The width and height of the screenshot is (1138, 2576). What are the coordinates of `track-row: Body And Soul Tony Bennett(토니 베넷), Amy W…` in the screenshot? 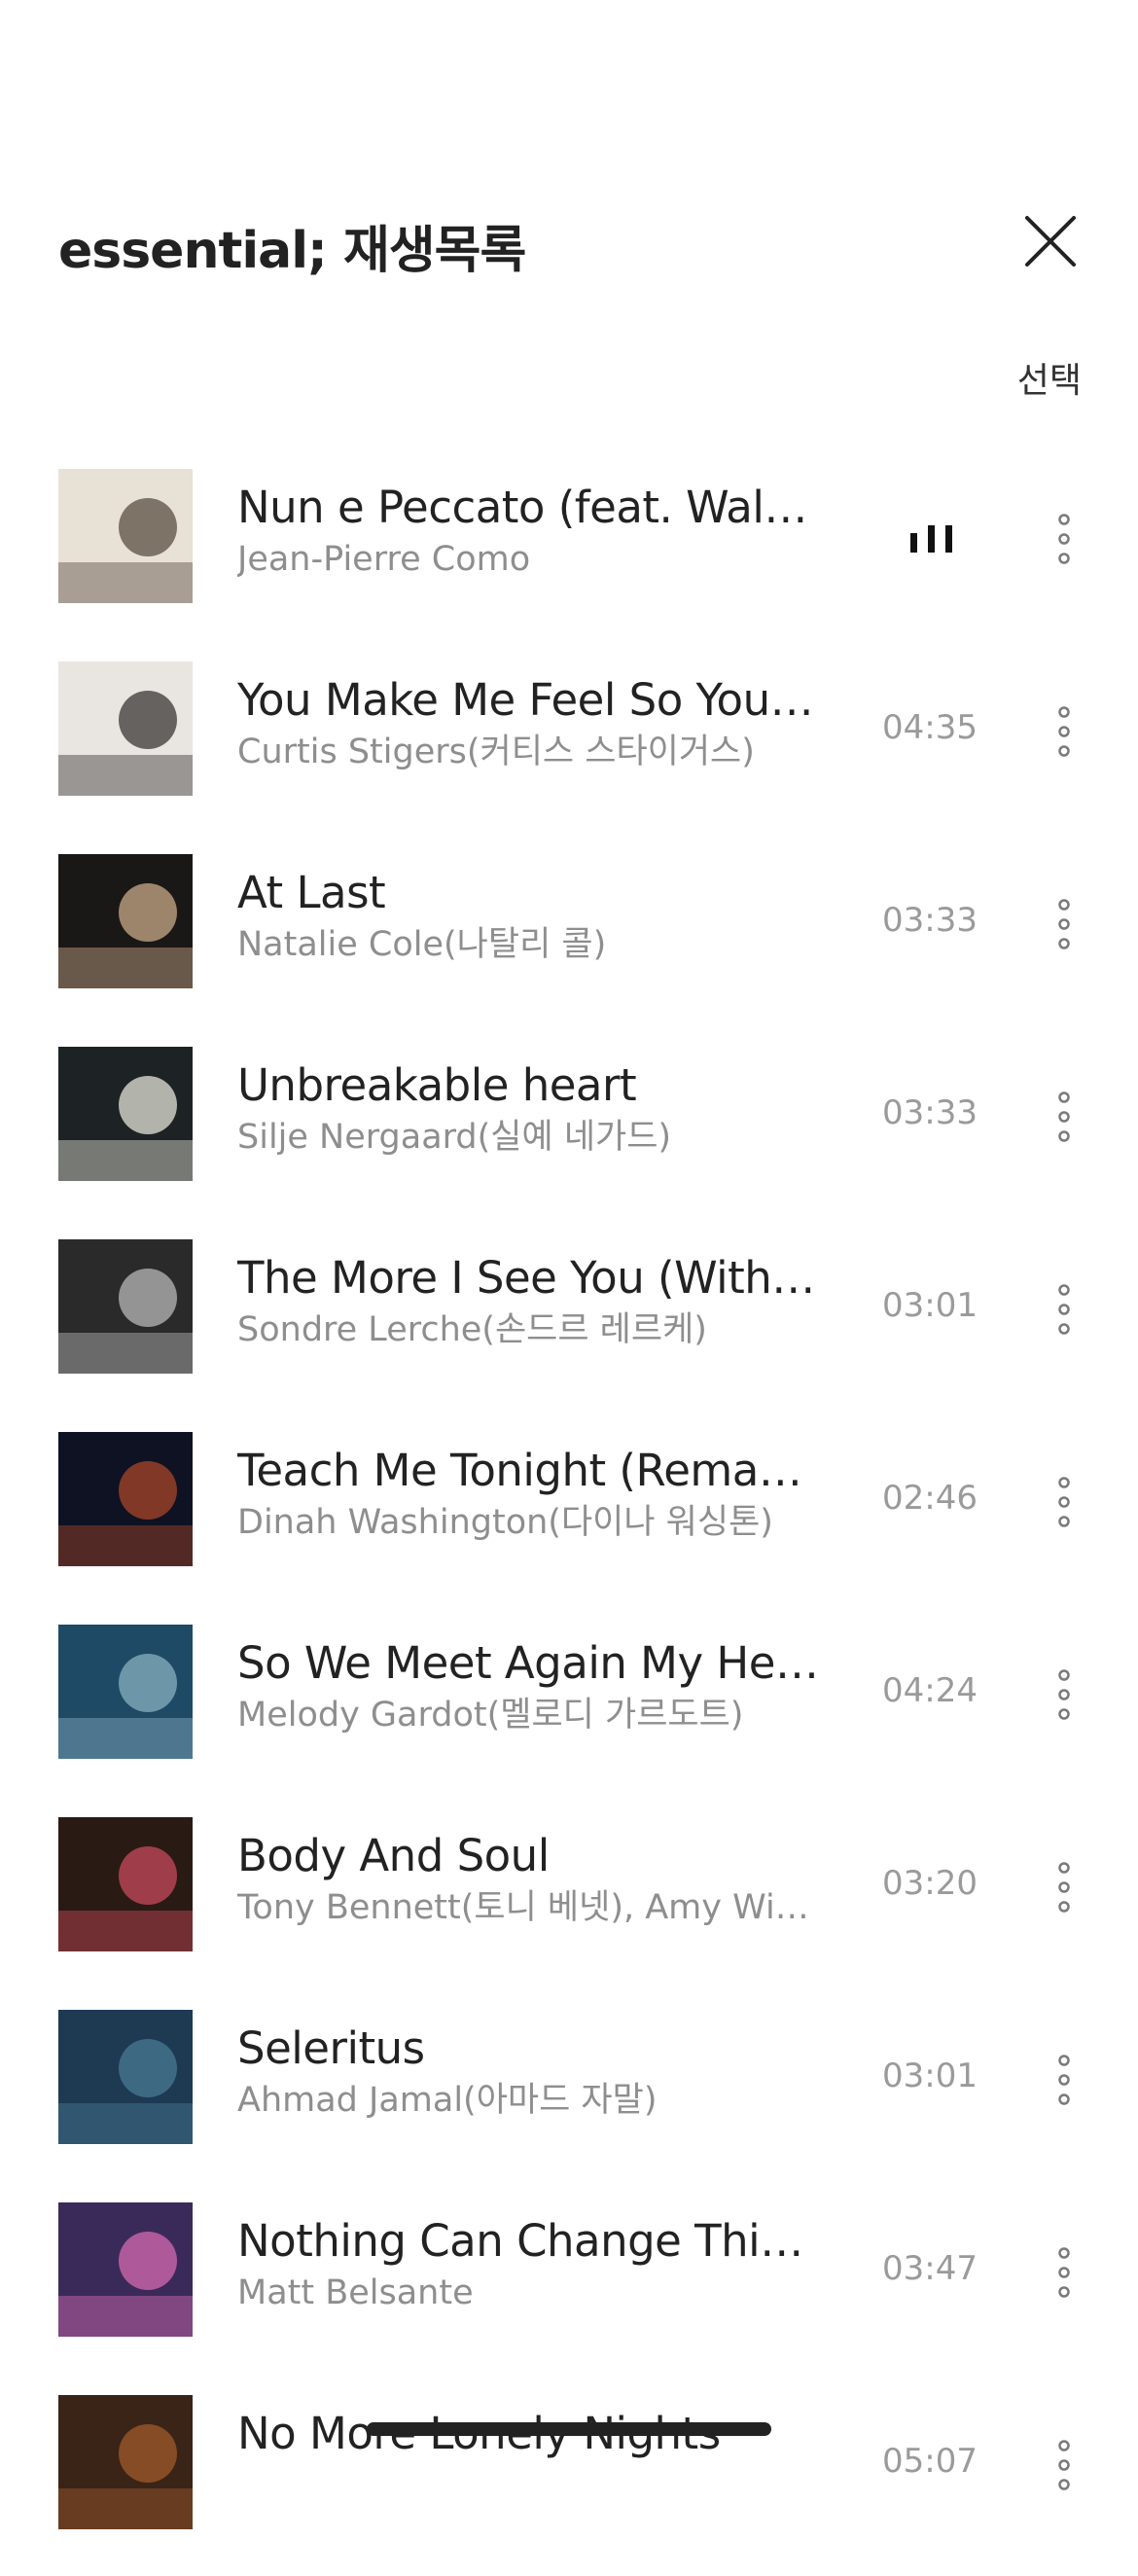 It's located at (569, 1902).